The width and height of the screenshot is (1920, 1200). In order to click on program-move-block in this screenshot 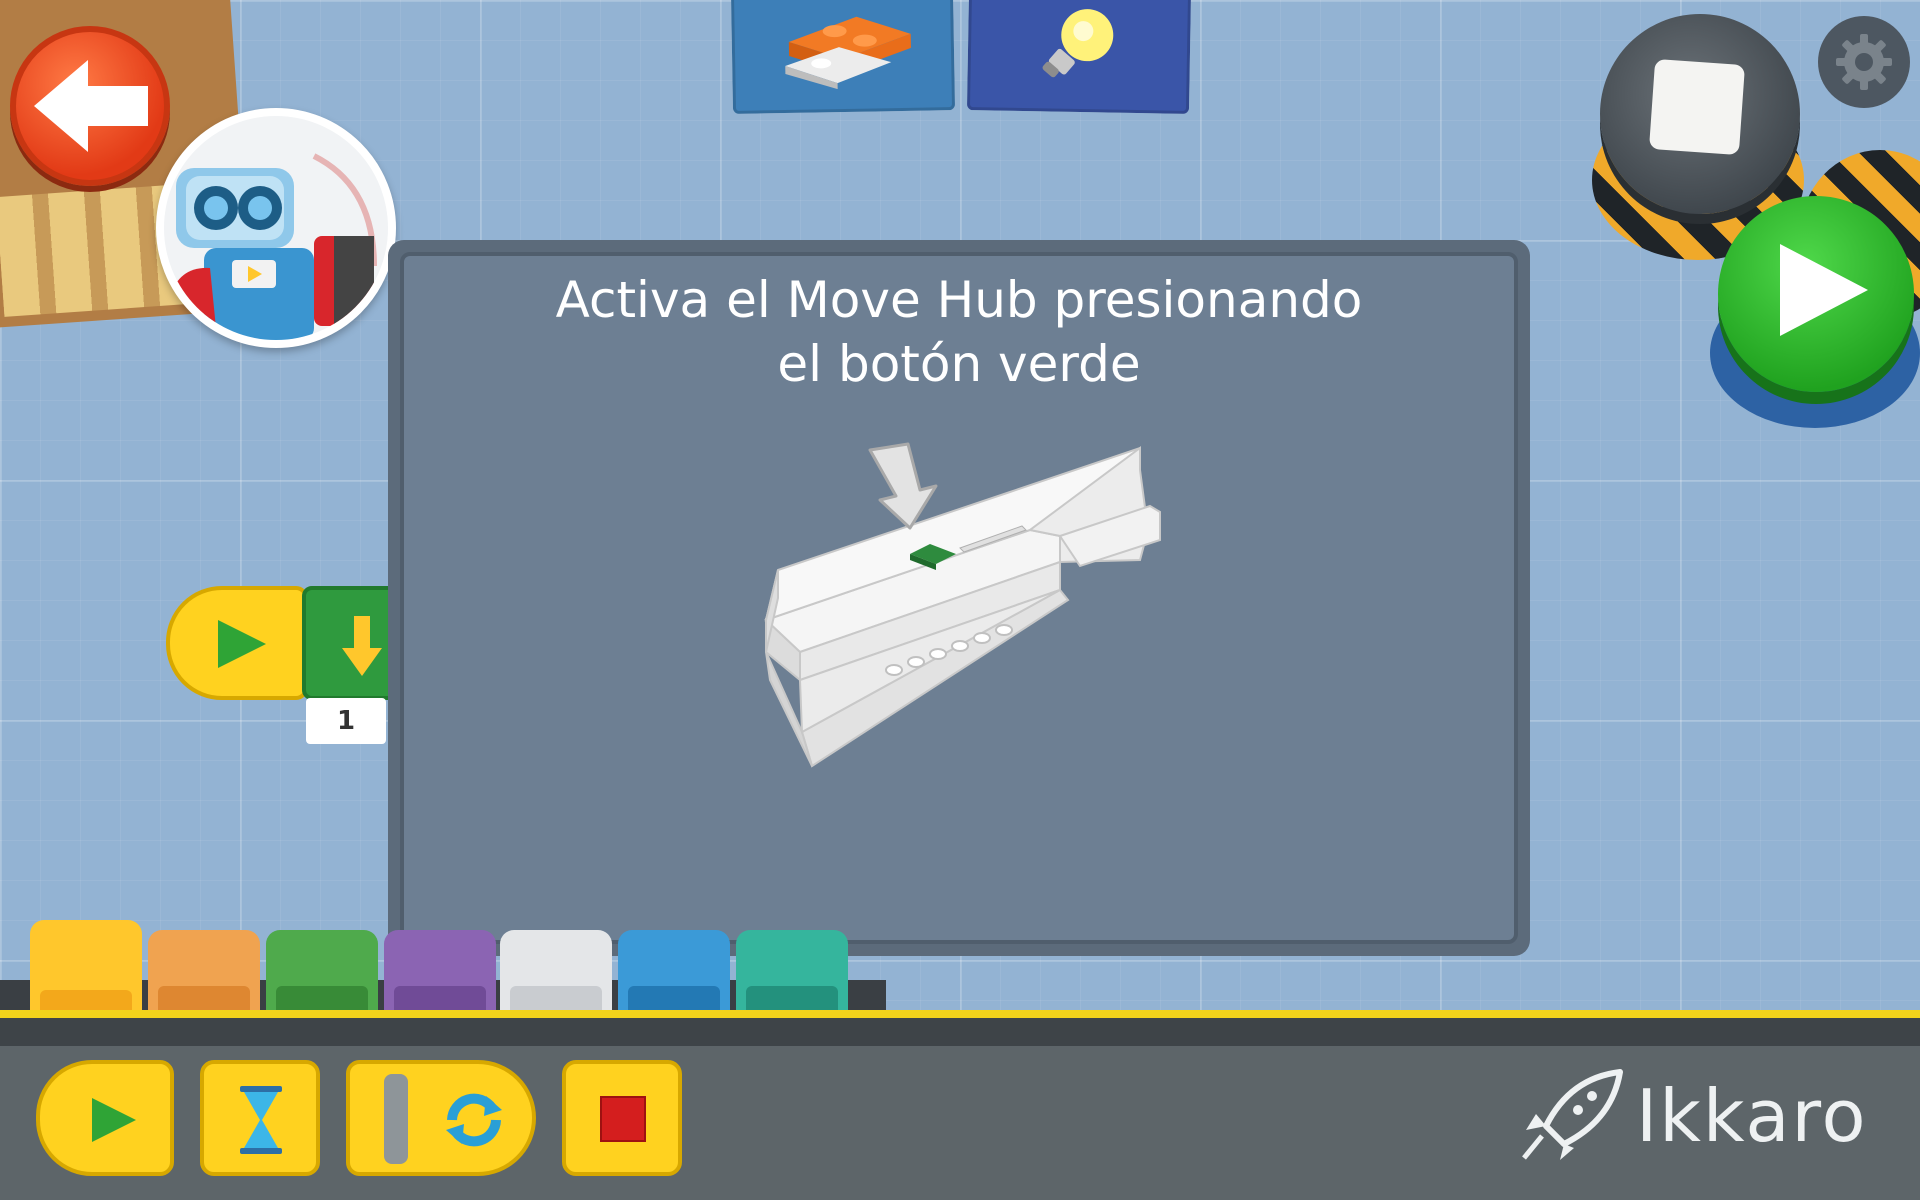, I will do `click(352, 643)`.